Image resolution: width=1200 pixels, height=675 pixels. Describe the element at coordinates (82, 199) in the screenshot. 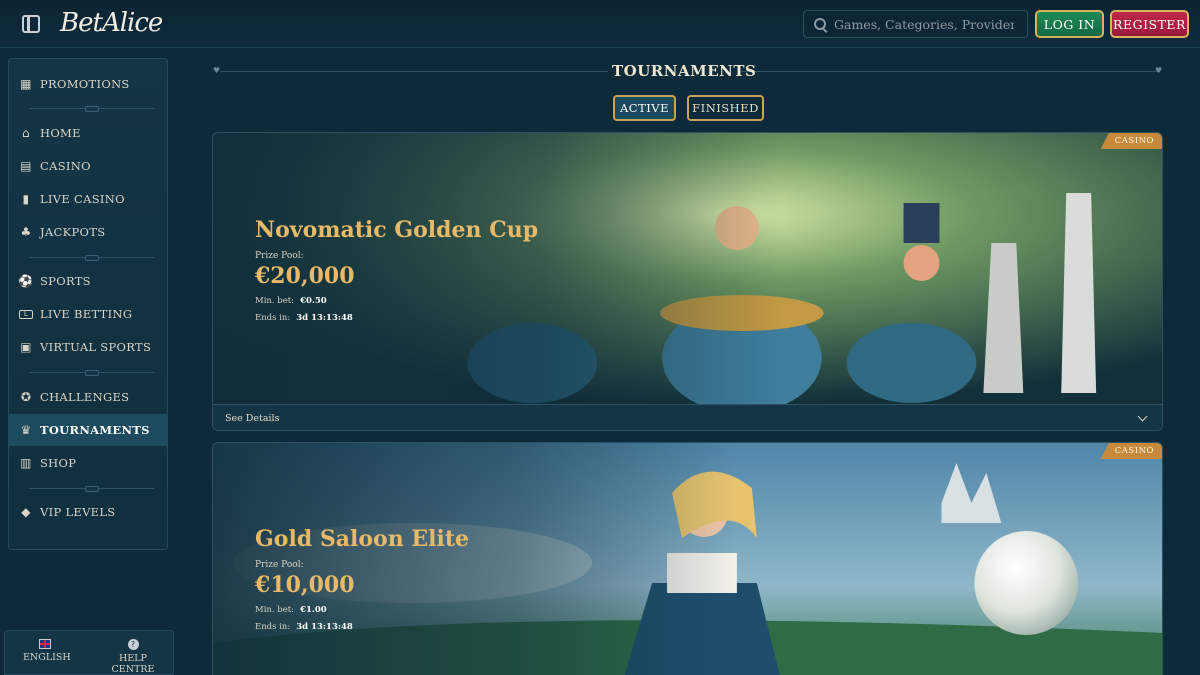

I see `sidebar-item-label: LIVE CASINO` at that location.